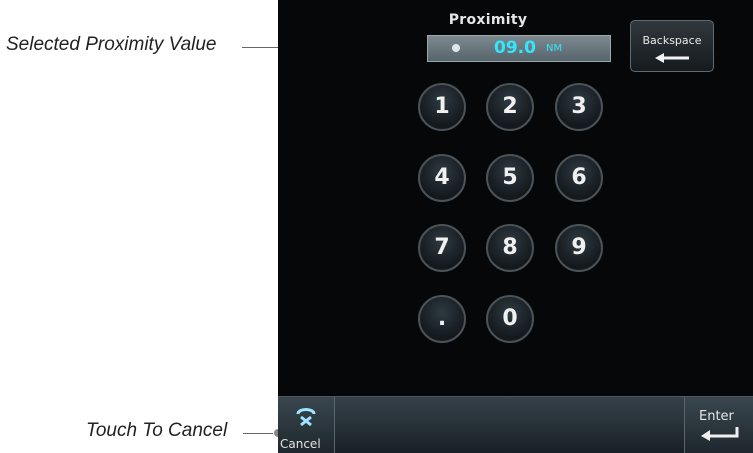 Image resolution: width=753 pixels, height=453 pixels. I want to click on key-9: 9, so click(579, 248).